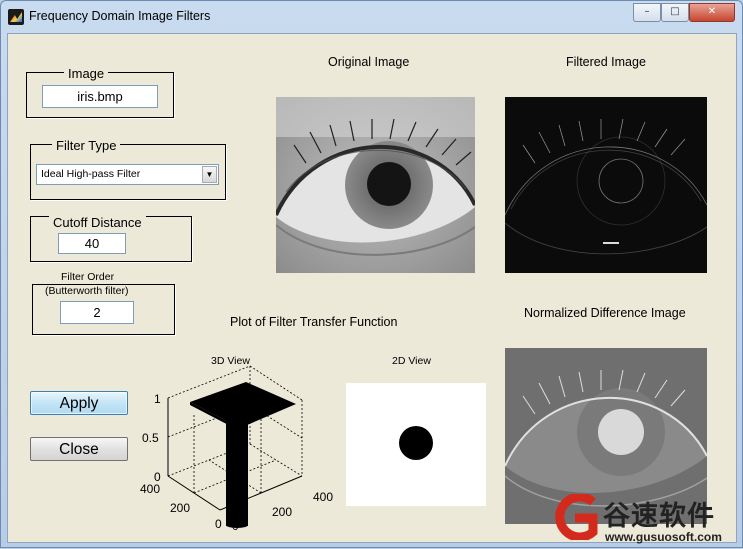 Image resolution: width=743 pixels, height=549 pixels. I want to click on watermark: 谷速软件 www.gusuosoft.com, so click(646, 521).